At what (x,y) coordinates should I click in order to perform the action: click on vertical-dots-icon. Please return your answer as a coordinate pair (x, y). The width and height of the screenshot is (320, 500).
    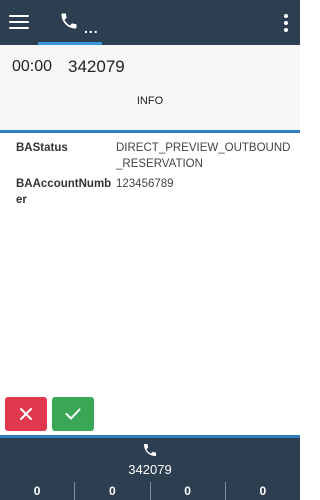
    Looking at the image, I should click on (286, 23).